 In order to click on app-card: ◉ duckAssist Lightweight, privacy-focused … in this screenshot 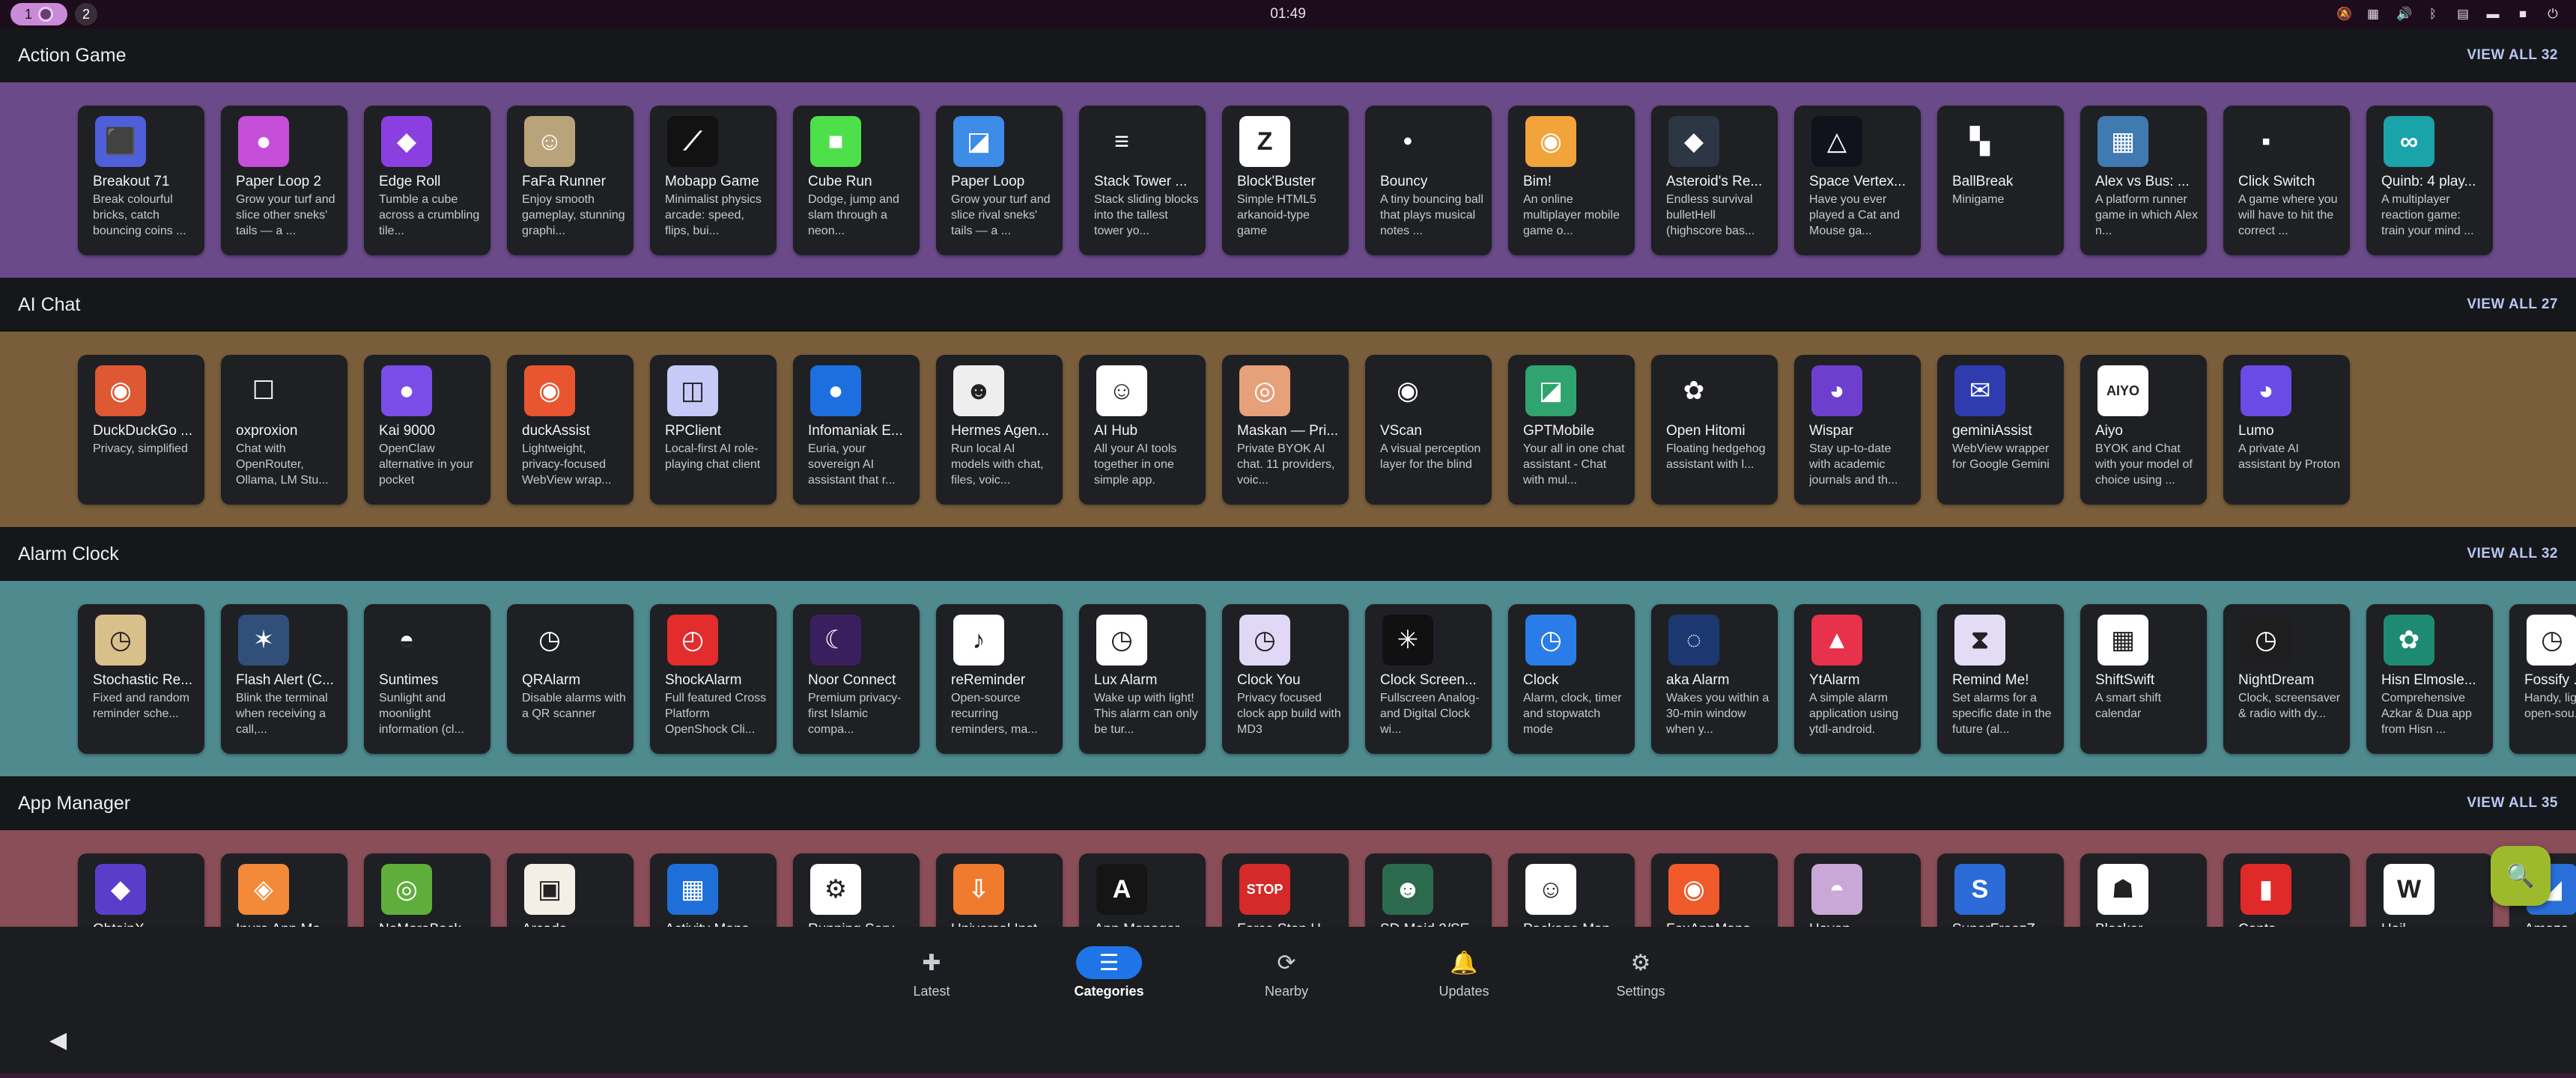, I will do `click(570, 430)`.